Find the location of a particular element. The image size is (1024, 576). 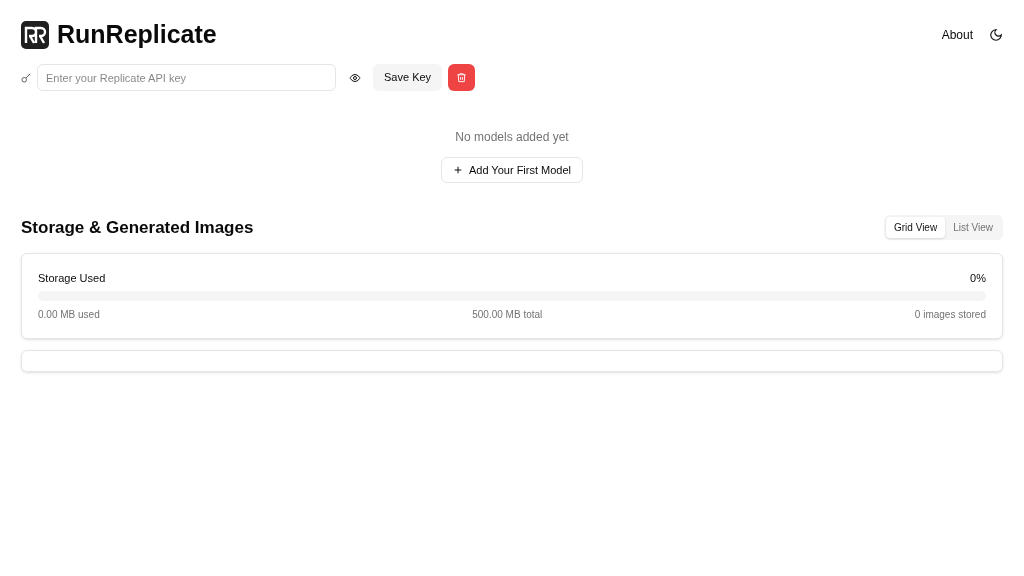

view-tab: List View is located at coordinates (973, 228).